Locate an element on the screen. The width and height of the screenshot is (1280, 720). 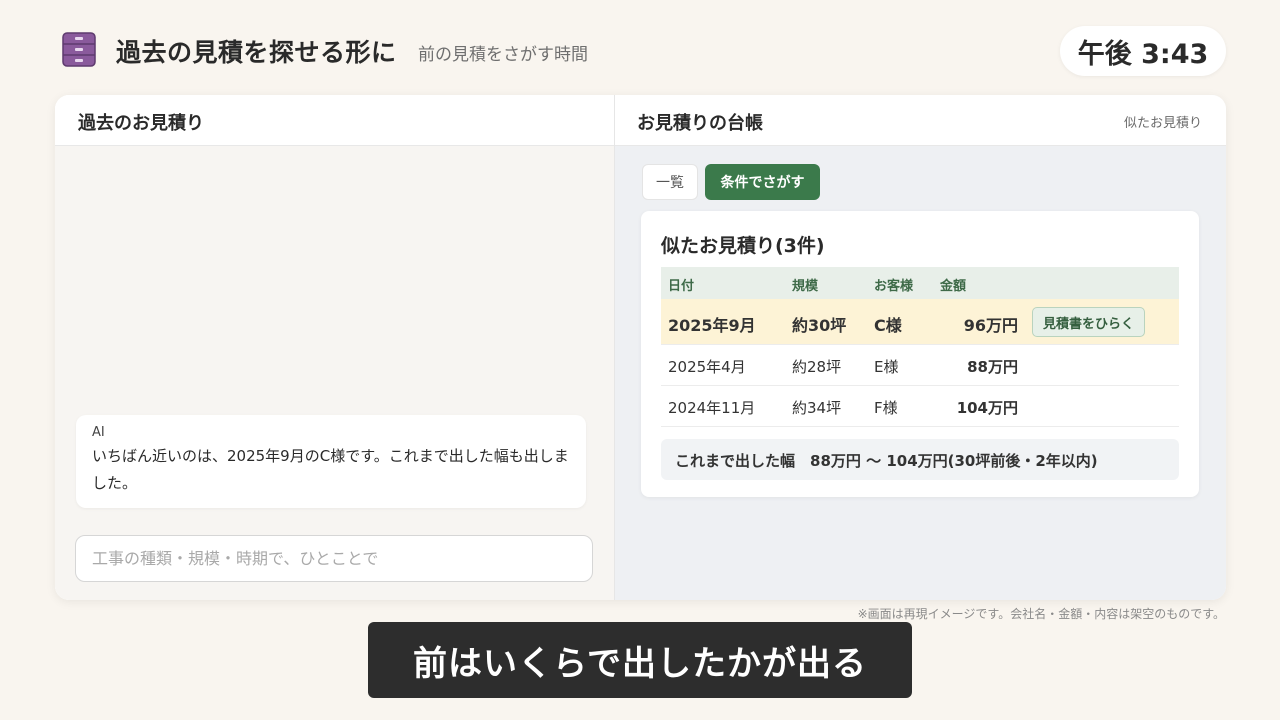
cell-customer: E様 is located at coordinates (886, 367).